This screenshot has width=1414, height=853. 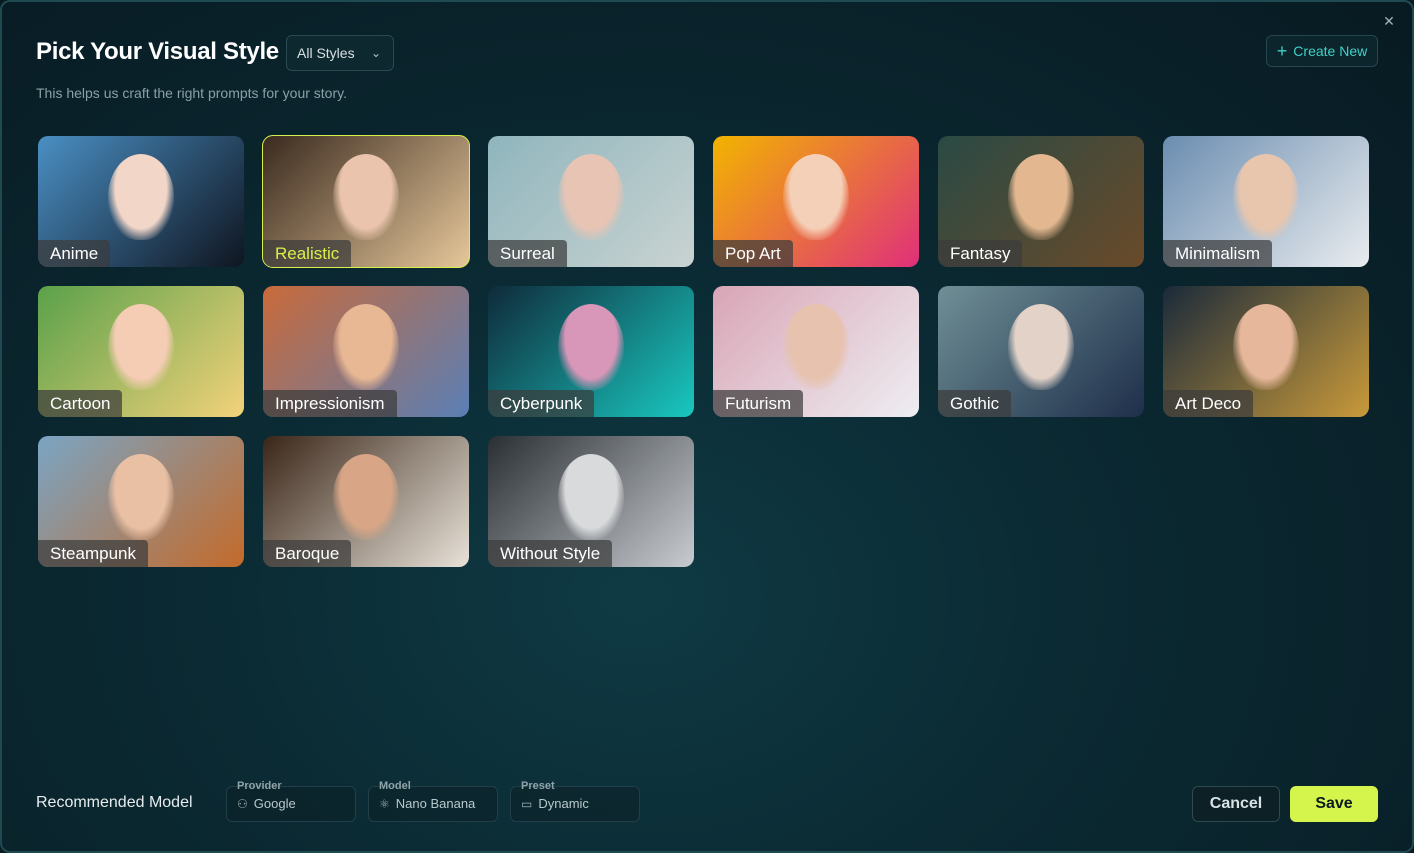 What do you see at coordinates (435, 803) in the screenshot?
I see `model-value: Nano Banana` at bounding box center [435, 803].